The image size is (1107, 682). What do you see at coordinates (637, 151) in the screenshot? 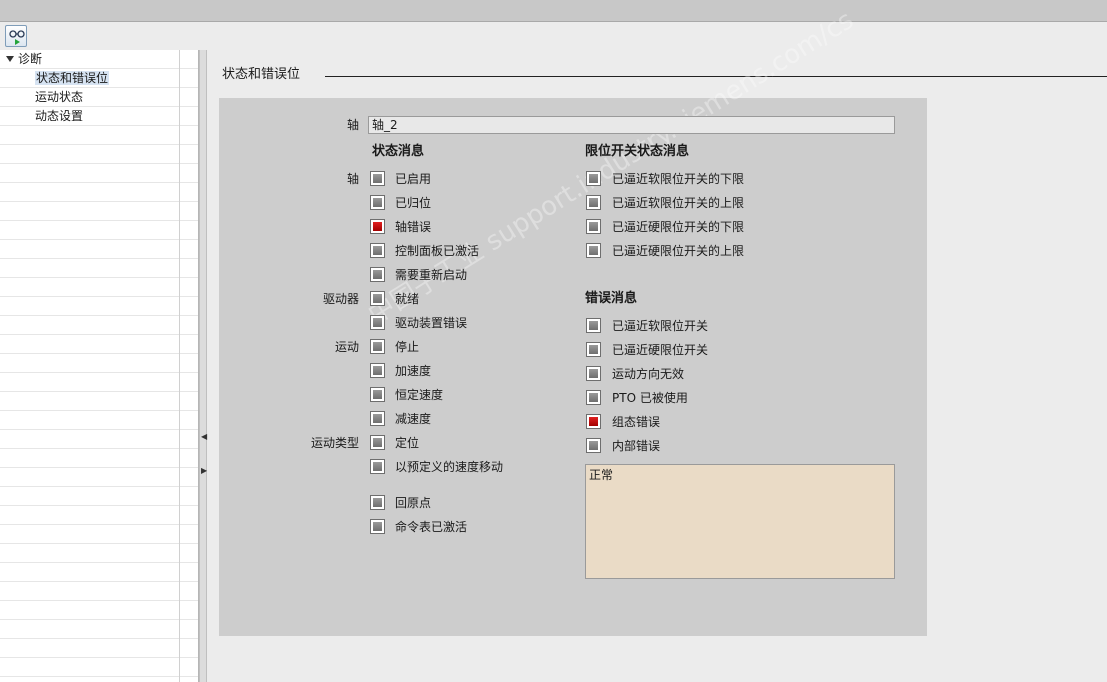
I see `limit-switch-header: 限位开关状态消息` at bounding box center [637, 151].